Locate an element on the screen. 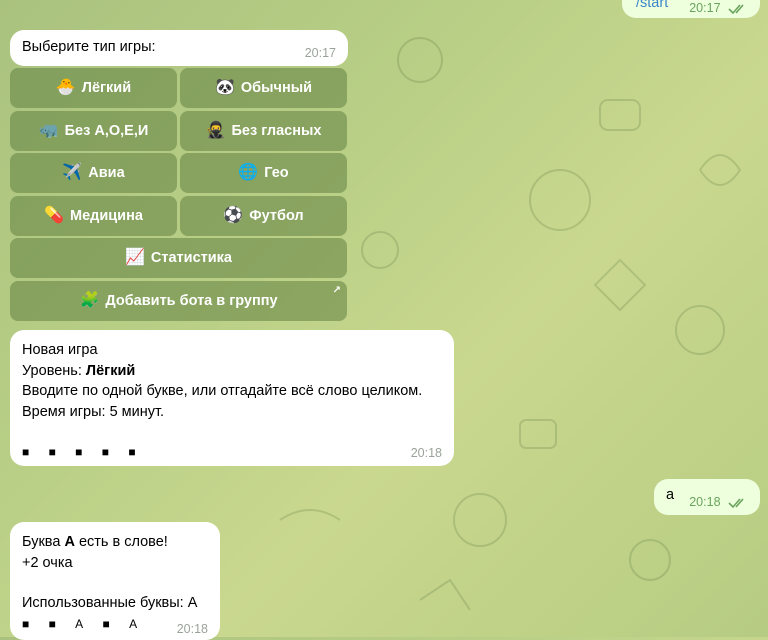  used-letters-text: Использованные буквы: А is located at coordinates (110, 603).